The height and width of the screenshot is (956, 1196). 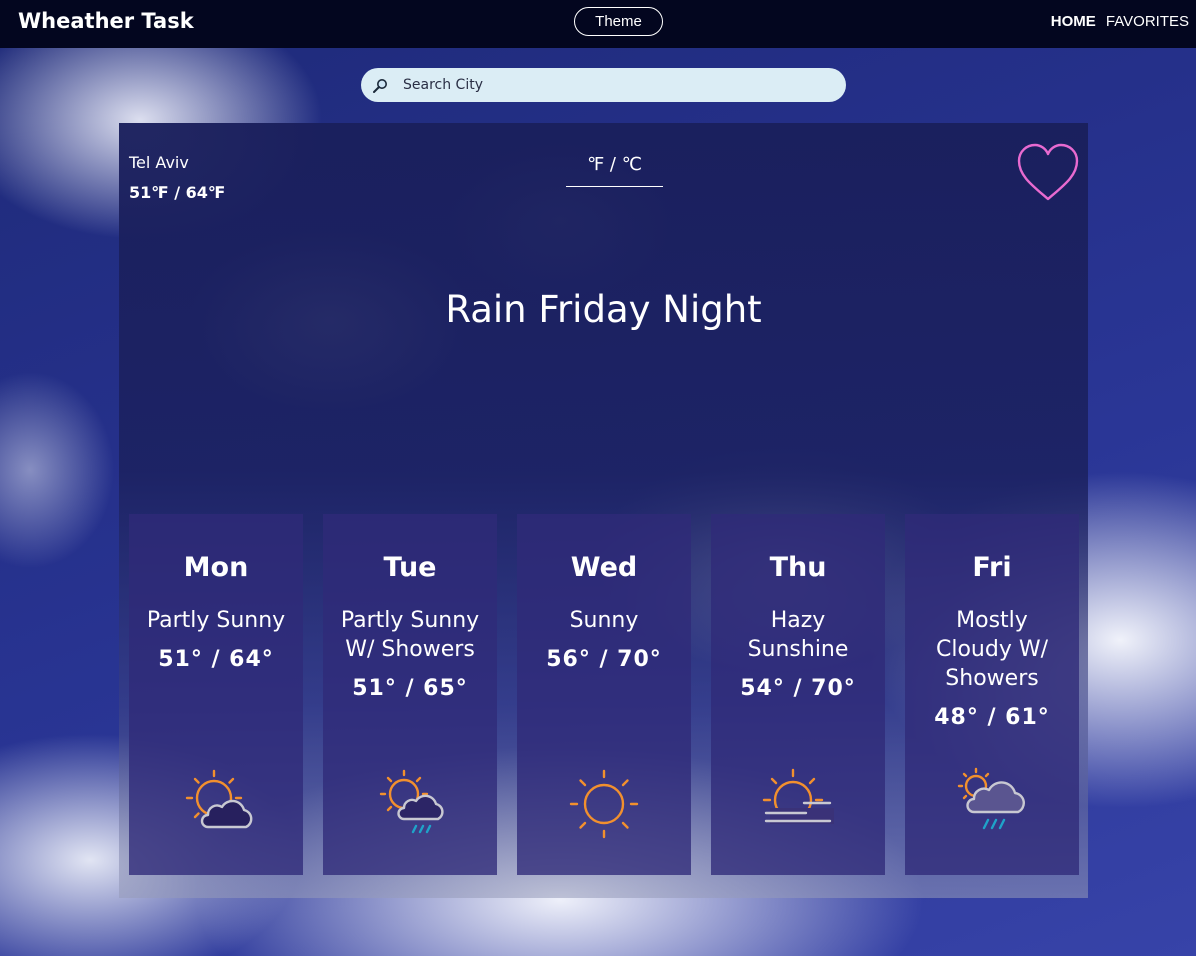 What do you see at coordinates (216, 640) in the screenshot?
I see `day-condition: Partly Sunny 51° / 64°` at bounding box center [216, 640].